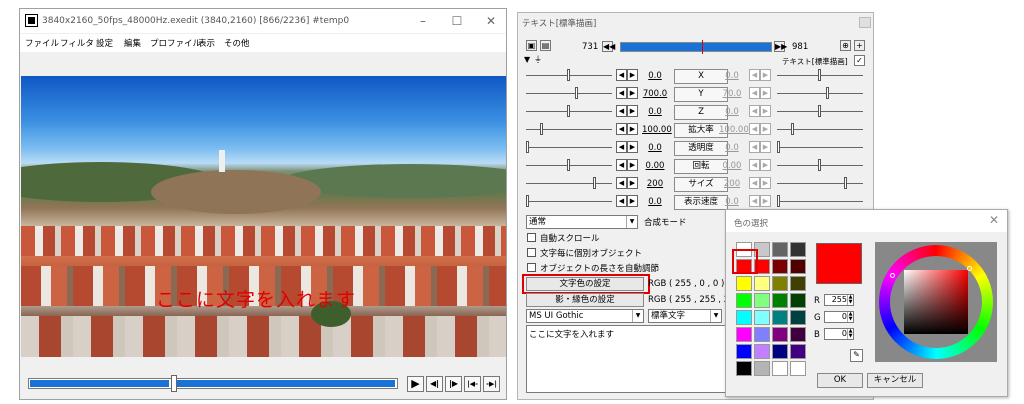 Image resolution: width=1024 pixels, height=404 pixels. What do you see at coordinates (732, 76) in the screenshot?
I see `param-value-right-0: 0.0` at bounding box center [732, 76].